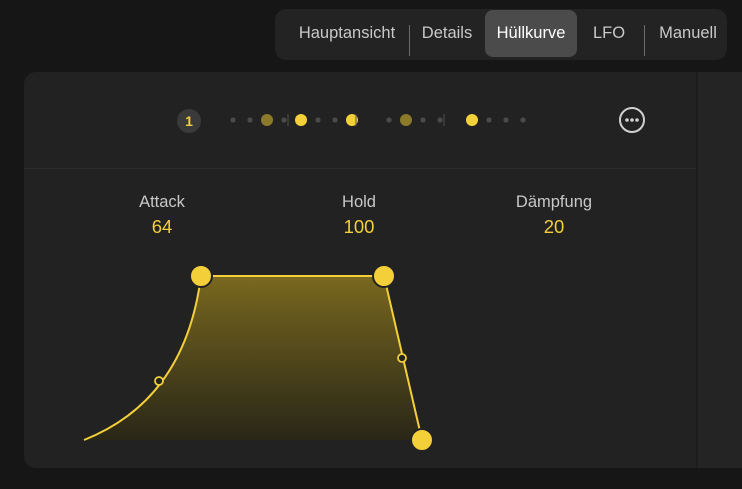  What do you see at coordinates (422, 440) in the screenshot?
I see `decay-point-handle` at bounding box center [422, 440].